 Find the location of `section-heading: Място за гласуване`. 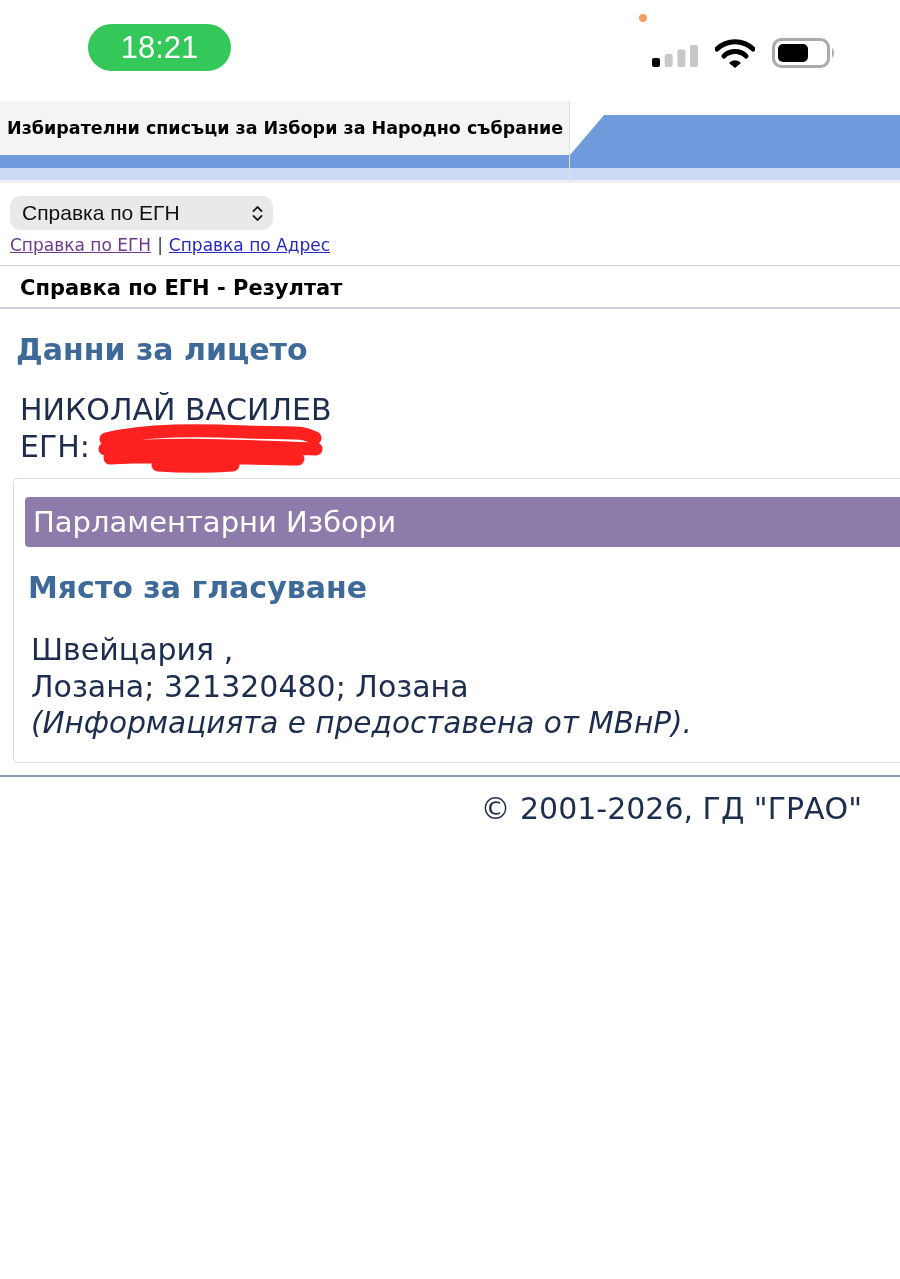

section-heading: Място за гласуване is located at coordinates (198, 588).